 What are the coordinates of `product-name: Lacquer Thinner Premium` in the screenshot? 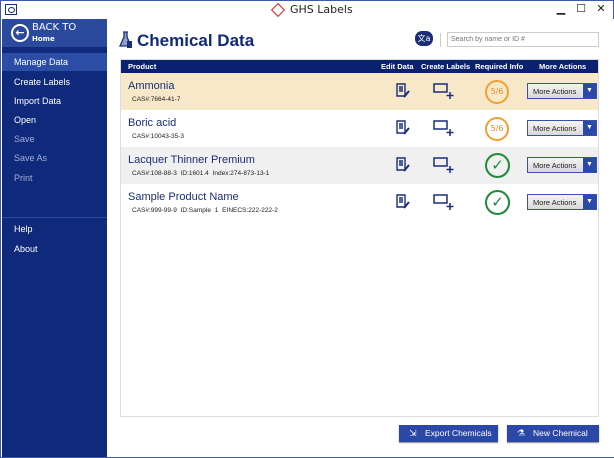 It's located at (191, 160).